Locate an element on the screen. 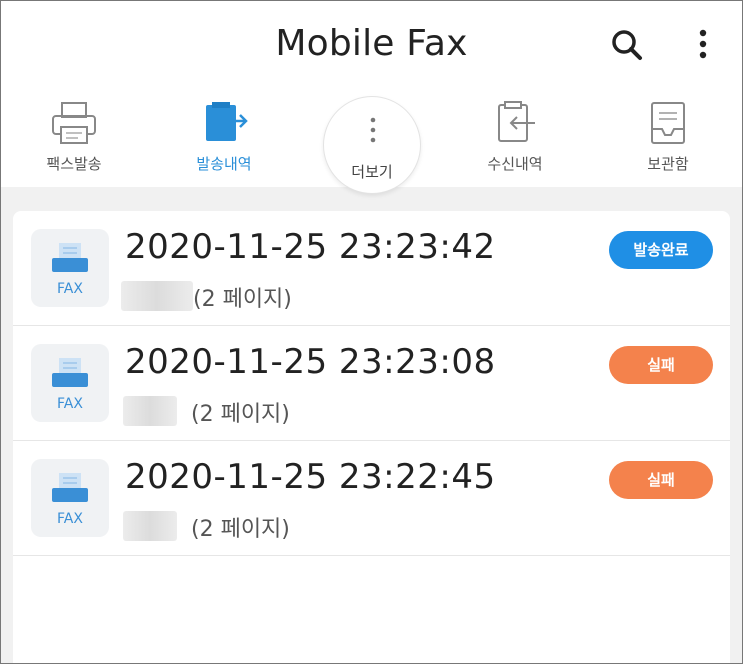 Image resolution: width=743 pixels, height=664 pixels. tab-received-history-label: 수신내역 is located at coordinates (515, 164).